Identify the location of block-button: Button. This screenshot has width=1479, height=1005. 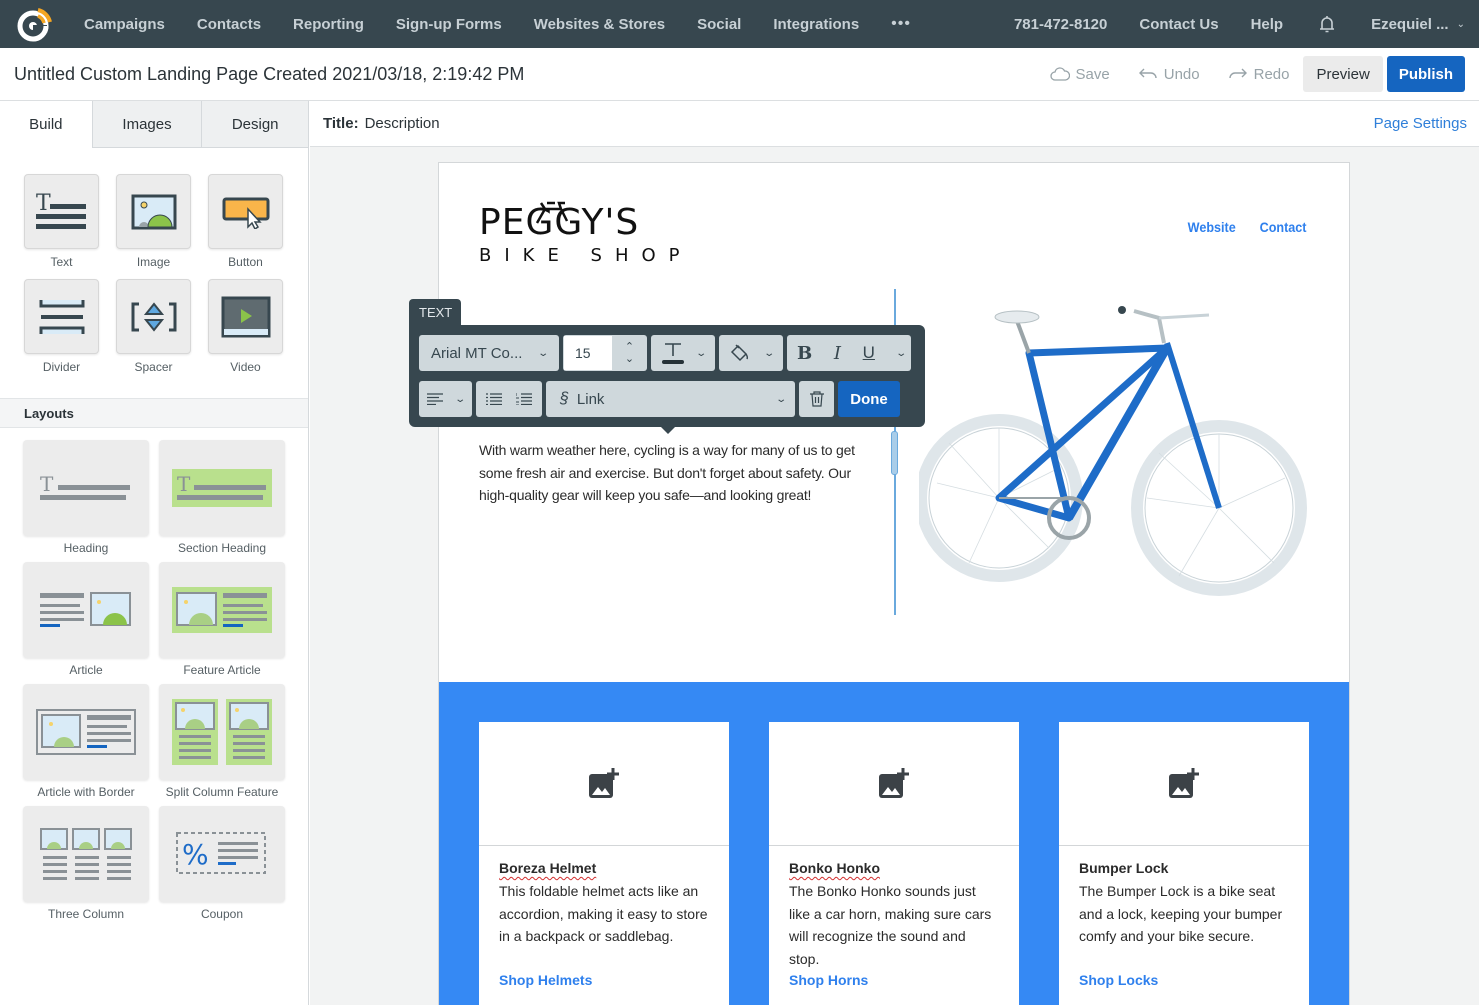
(245, 221).